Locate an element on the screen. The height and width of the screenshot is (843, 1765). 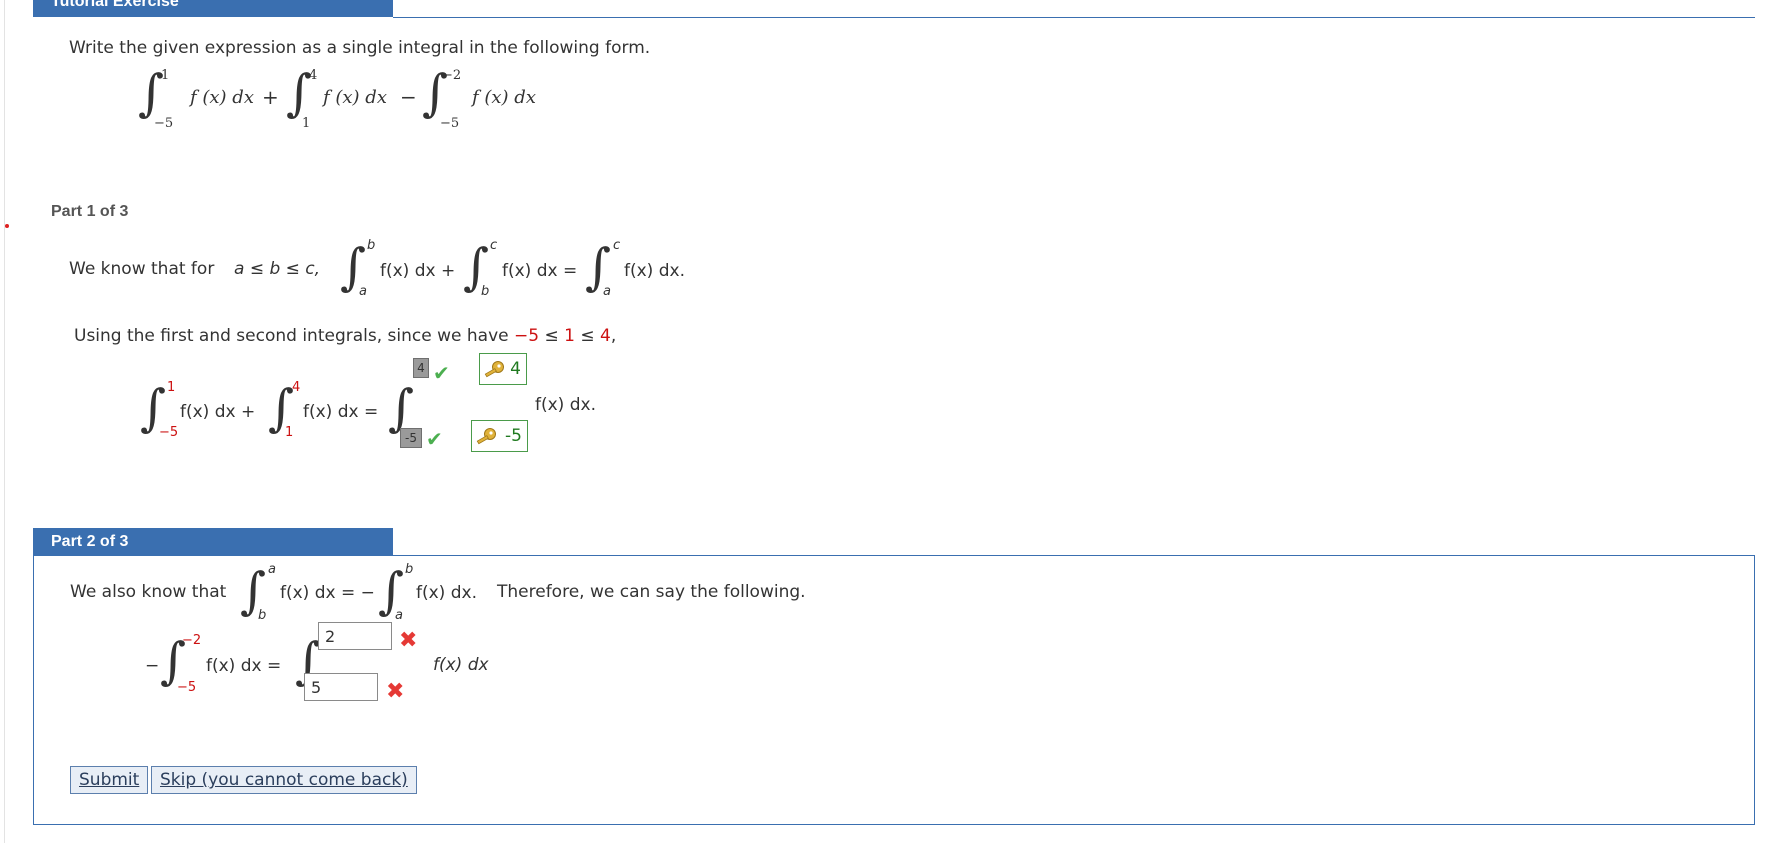
key-value: -5 is located at coordinates (513, 436).